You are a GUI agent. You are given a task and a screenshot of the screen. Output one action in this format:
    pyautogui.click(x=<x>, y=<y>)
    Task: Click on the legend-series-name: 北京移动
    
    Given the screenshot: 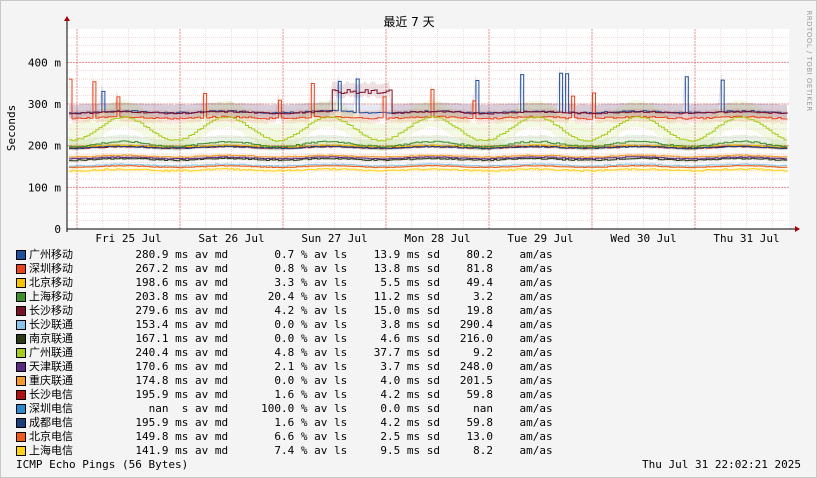 What is the action you would take?
    pyautogui.click(x=51, y=282)
    